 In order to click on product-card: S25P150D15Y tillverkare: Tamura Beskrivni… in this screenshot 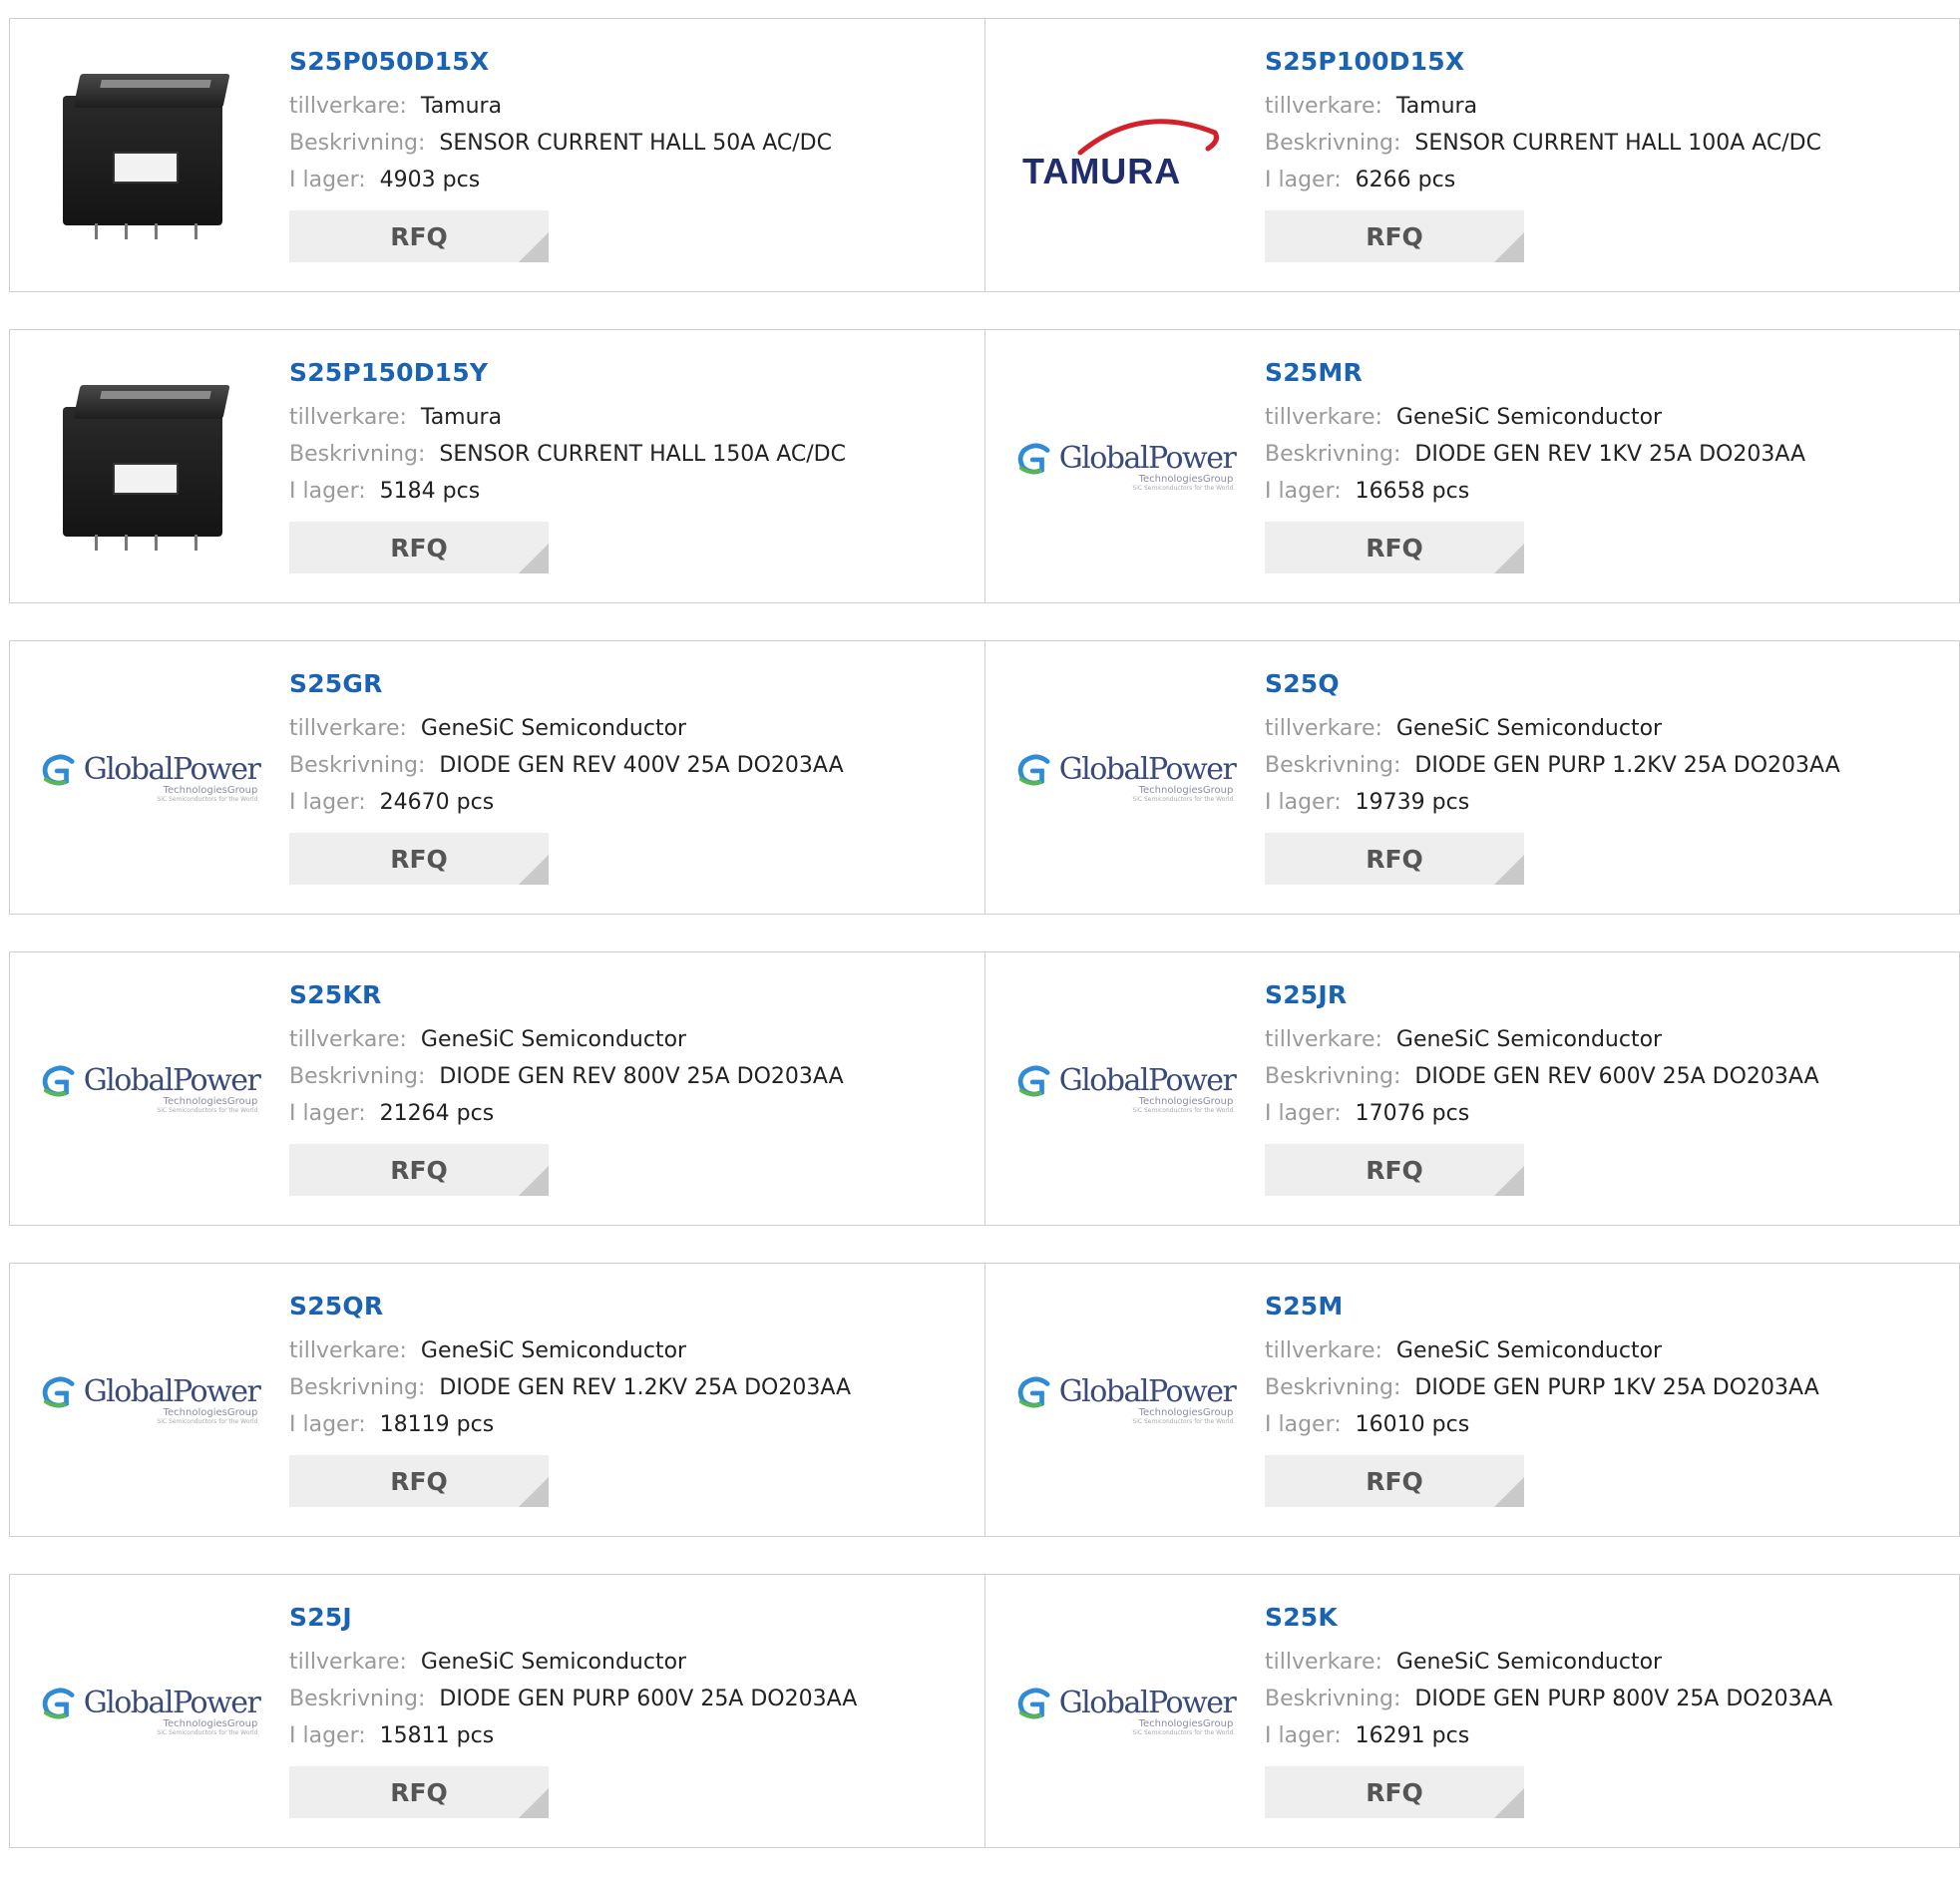, I will do `click(497, 466)`.